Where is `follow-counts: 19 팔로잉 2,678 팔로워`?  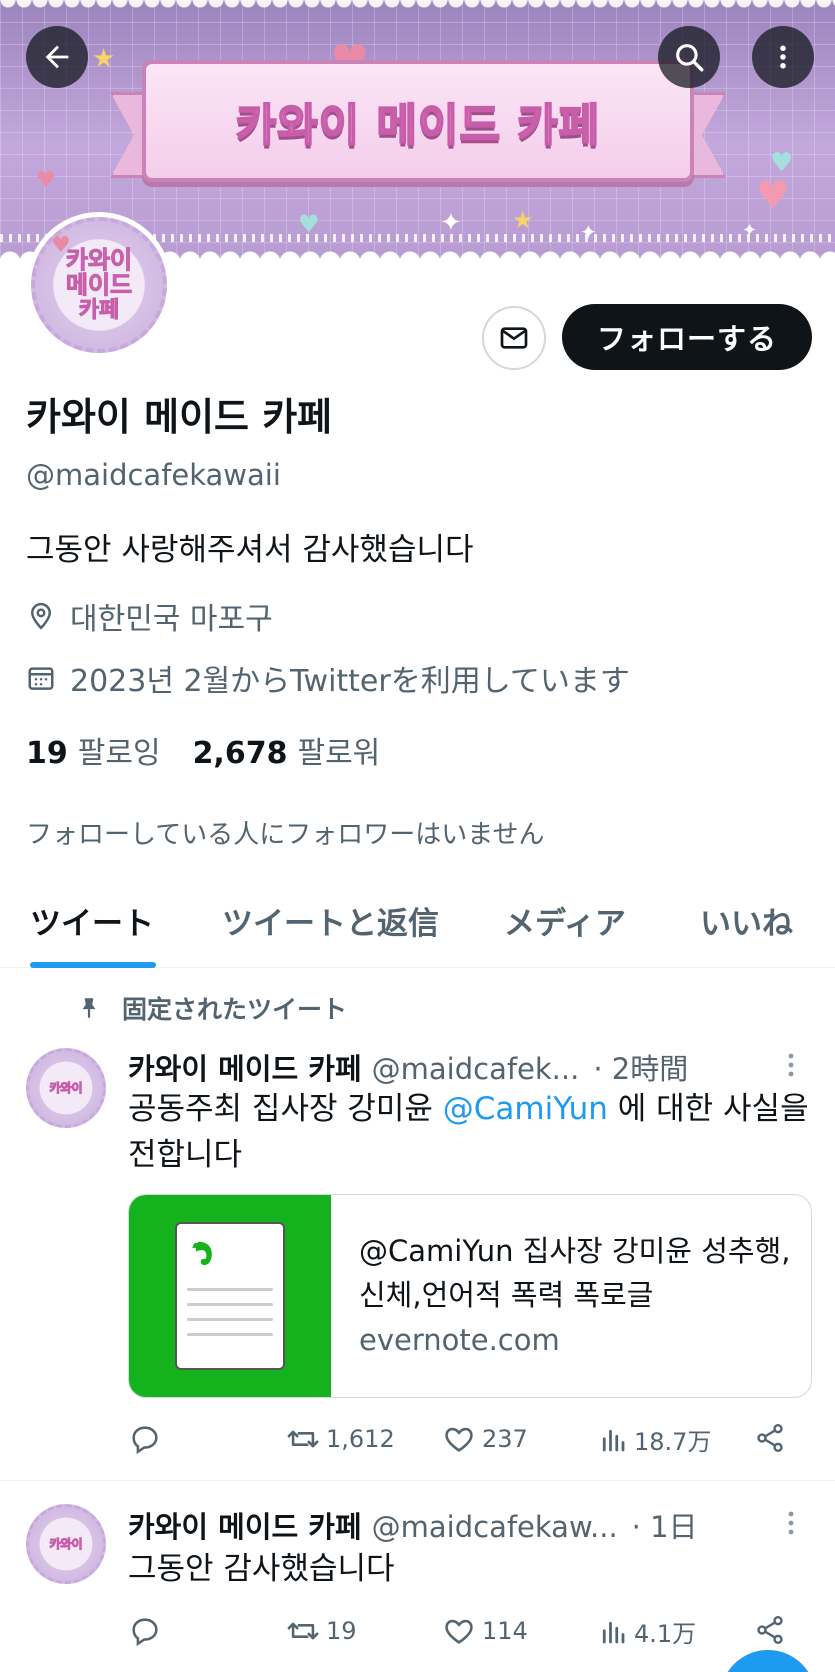 follow-counts: 19 팔로잉 2,678 팔로워 is located at coordinates (203, 750).